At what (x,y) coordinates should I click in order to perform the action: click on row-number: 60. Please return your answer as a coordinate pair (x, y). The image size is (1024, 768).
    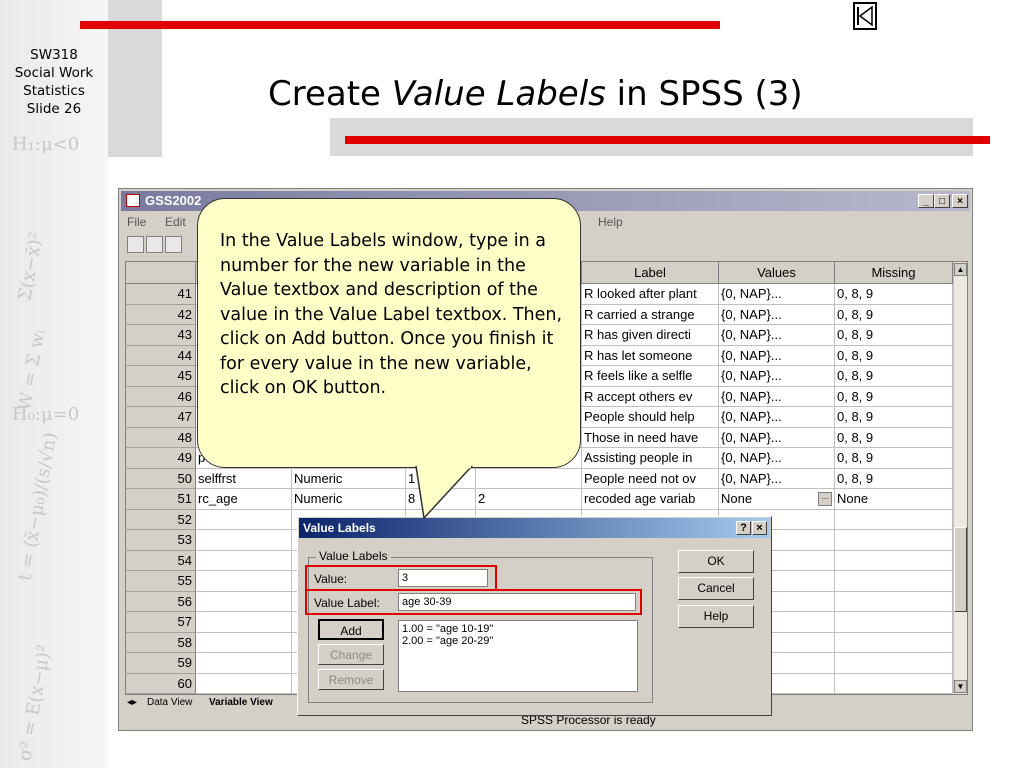
    Looking at the image, I should click on (161, 683).